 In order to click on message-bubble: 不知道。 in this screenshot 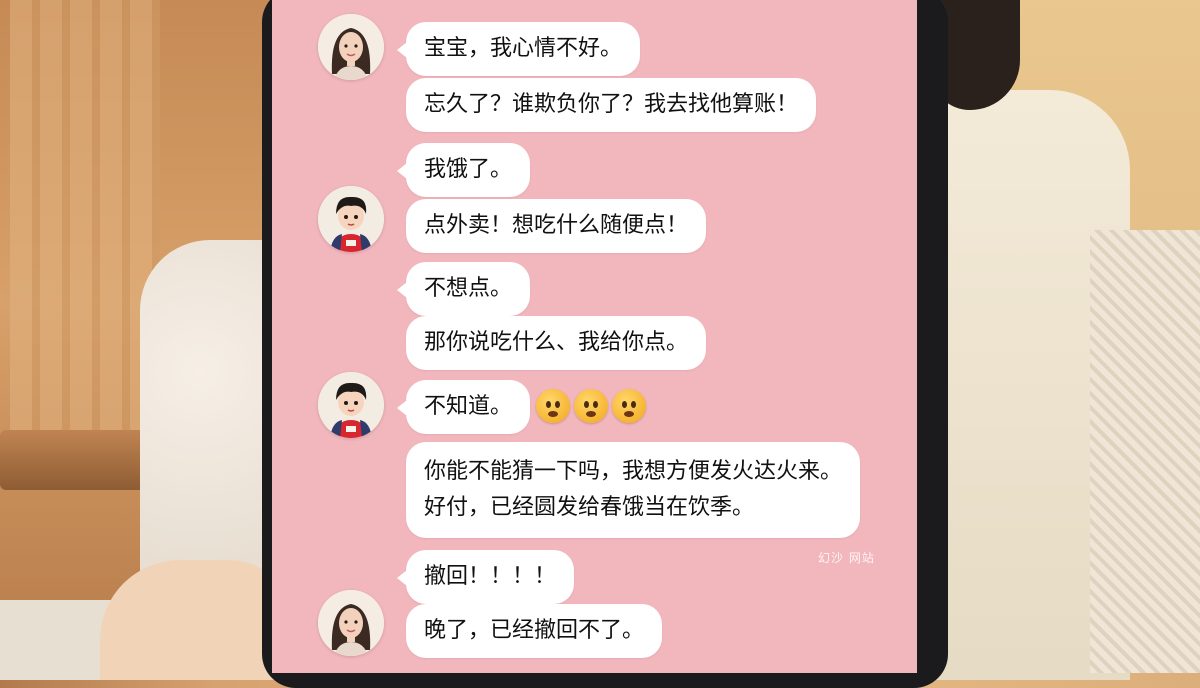, I will do `click(463, 407)`.